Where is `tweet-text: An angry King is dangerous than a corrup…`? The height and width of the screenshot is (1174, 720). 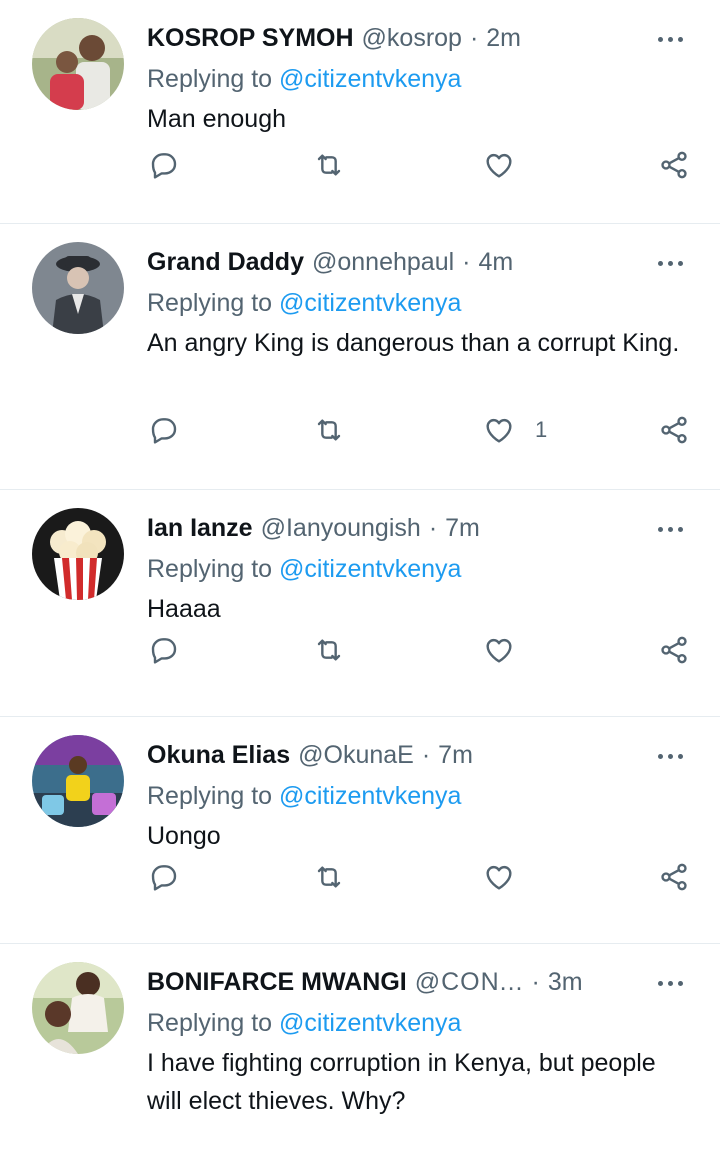 tweet-text: An angry King is dangerous than a corrup… is located at coordinates (413, 343).